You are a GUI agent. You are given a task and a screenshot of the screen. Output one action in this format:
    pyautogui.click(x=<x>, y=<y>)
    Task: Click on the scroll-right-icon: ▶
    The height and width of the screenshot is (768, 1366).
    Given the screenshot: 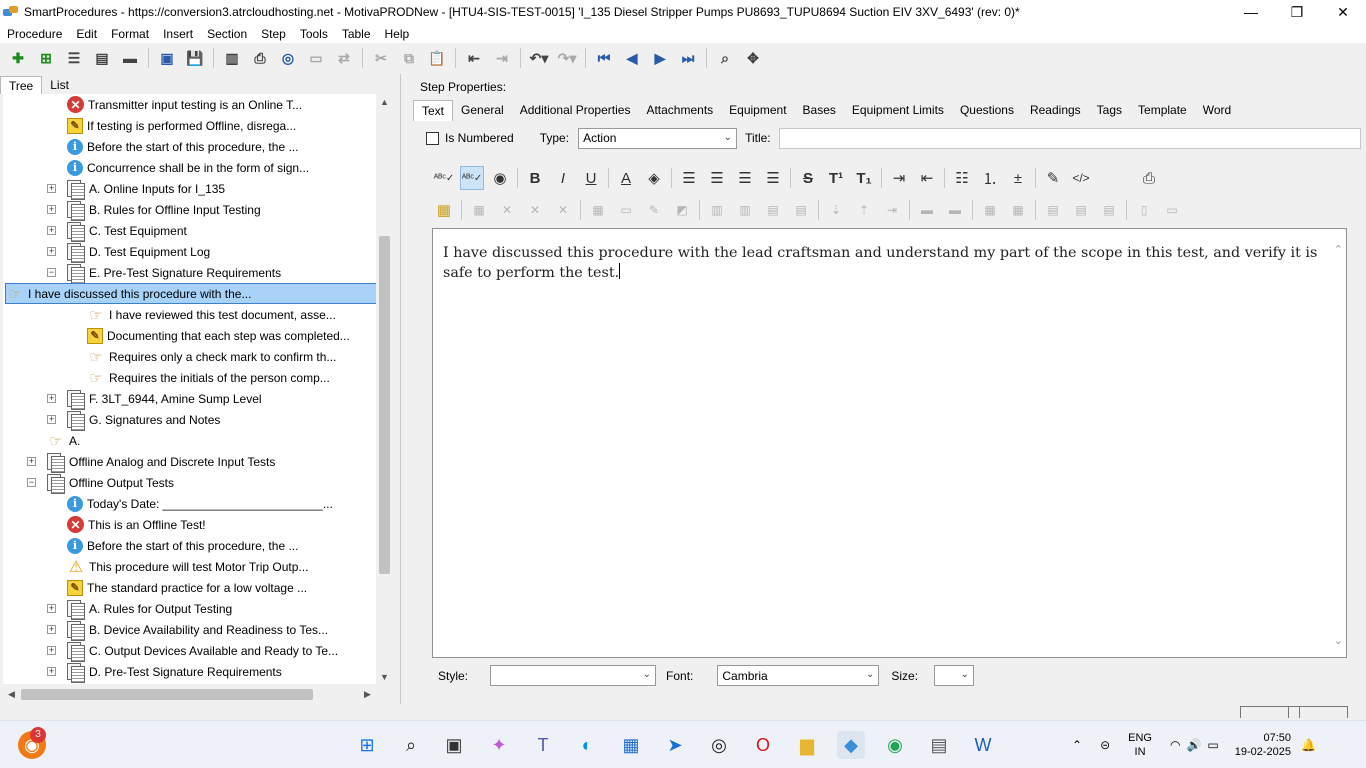 What is the action you would take?
    pyautogui.click(x=367, y=694)
    